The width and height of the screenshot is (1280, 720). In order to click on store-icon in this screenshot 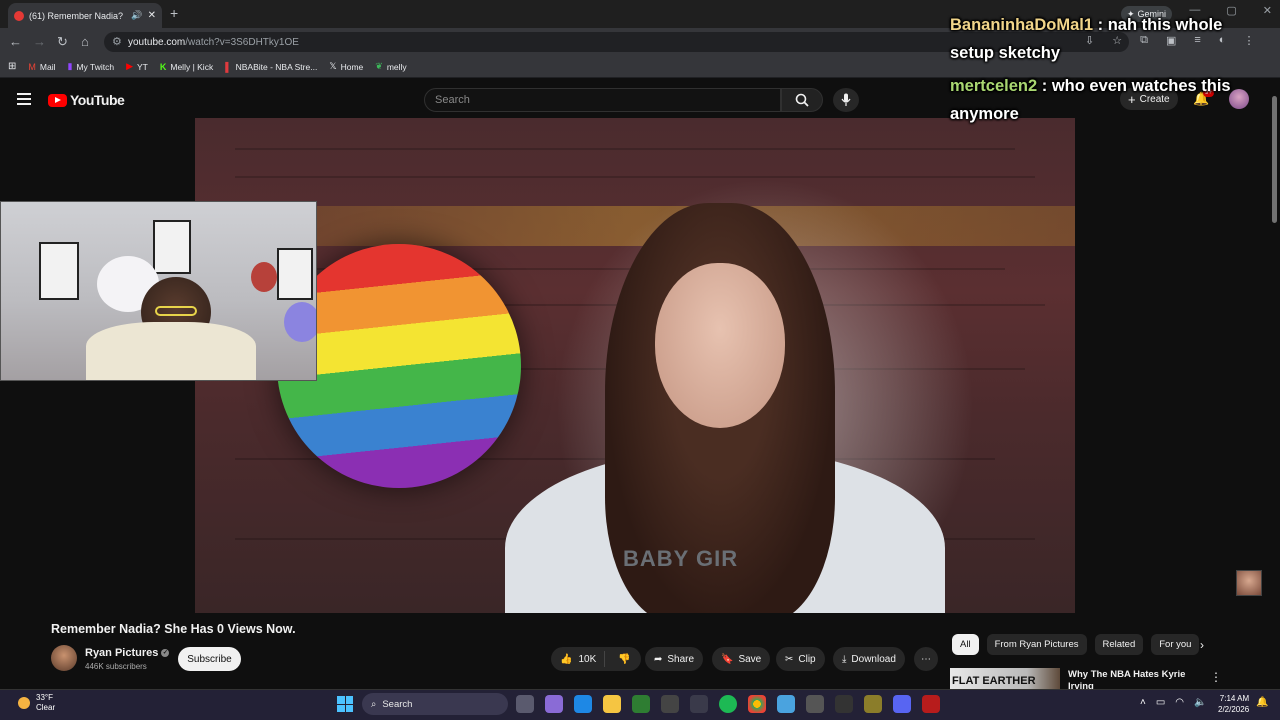, I will do `click(699, 704)`.